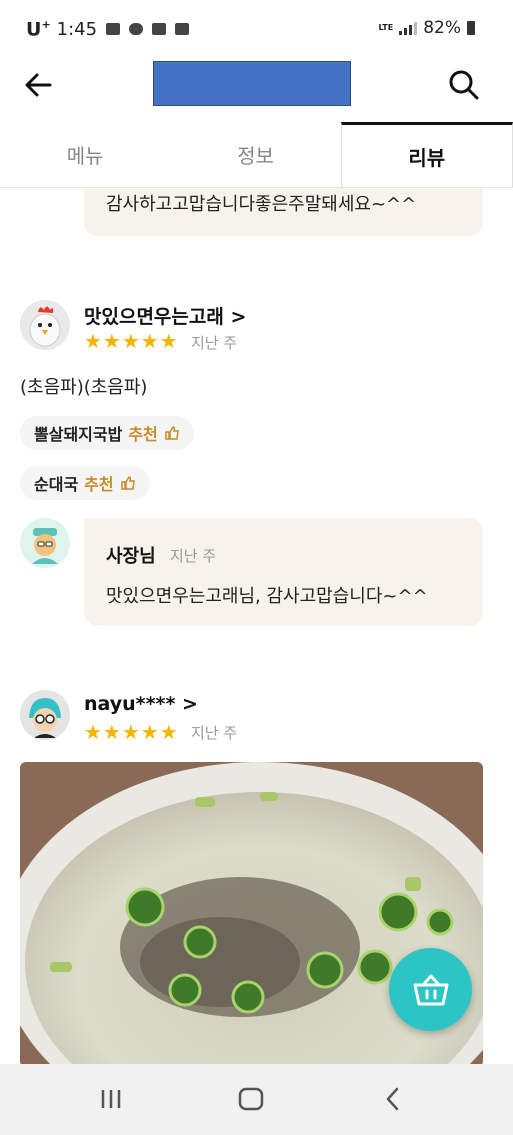 The width and height of the screenshot is (513, 1135). I want to click on menu-tag-chip: 순대국 추천, so click(85, 483).